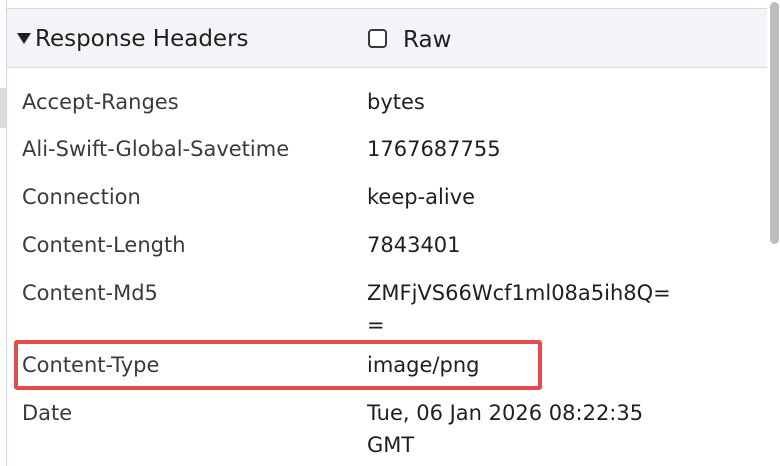 This screenshot has height=466, width=780. What do you see at coordinates (396, 102) in the screenshot?
I see `header-value-accept-ranges: bytes` at bounding box center [396, 102].